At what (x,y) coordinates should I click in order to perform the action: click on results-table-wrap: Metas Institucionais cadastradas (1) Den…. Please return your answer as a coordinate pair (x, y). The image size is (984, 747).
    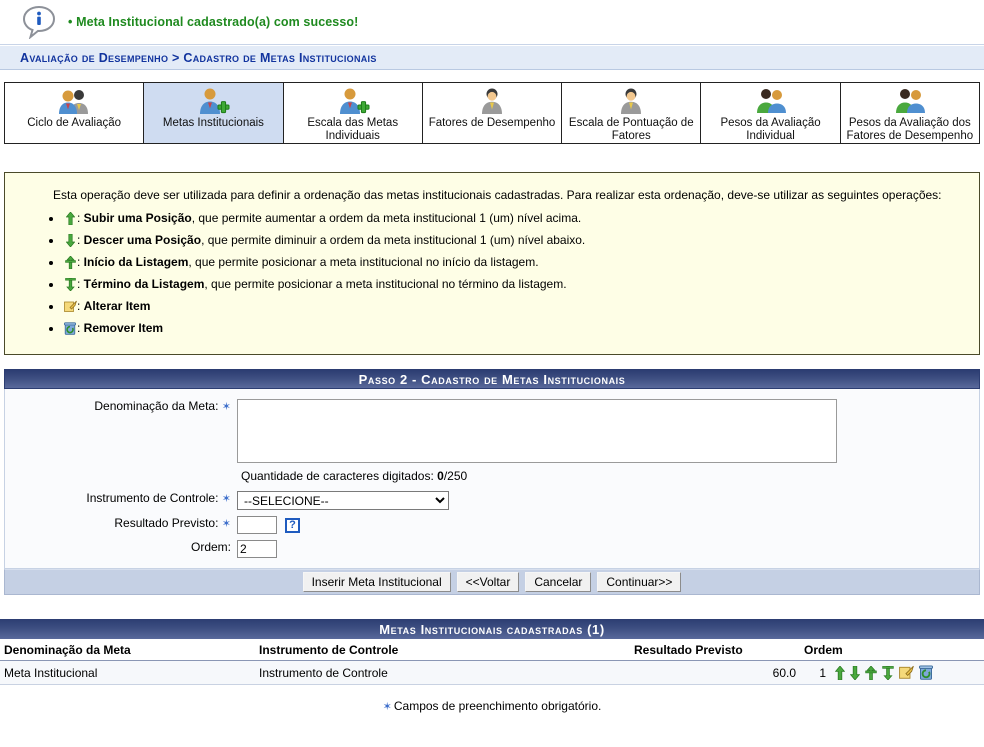
    Looking at the image, I should click on (492, 652).